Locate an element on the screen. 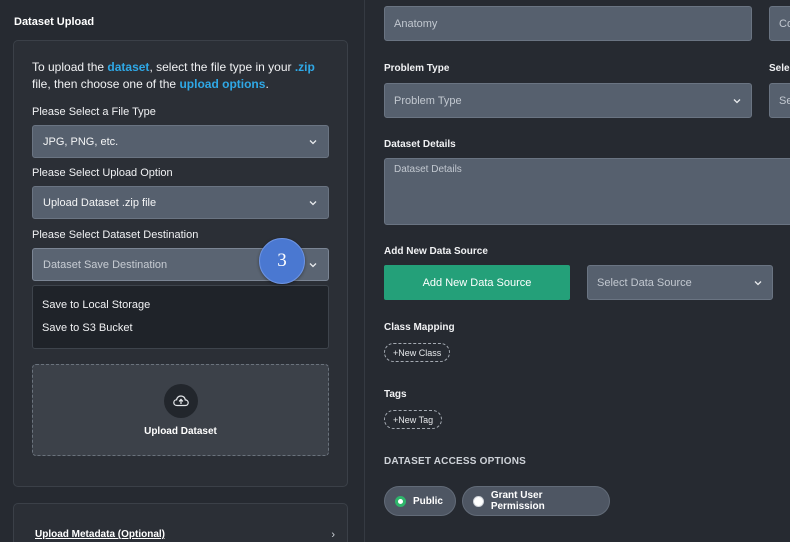 This screenshot has width=790, height=542. intro-highlight: upload options is located at coordinates (222, 84).